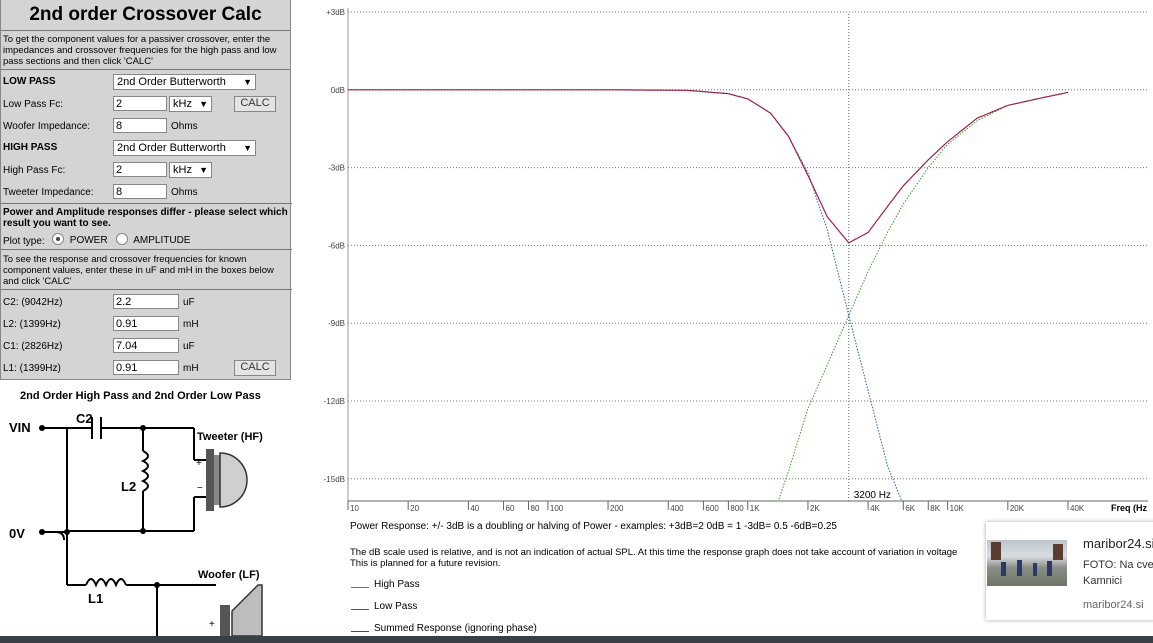  I want to click on x-tick-label: 40K, so click(1077, 508).